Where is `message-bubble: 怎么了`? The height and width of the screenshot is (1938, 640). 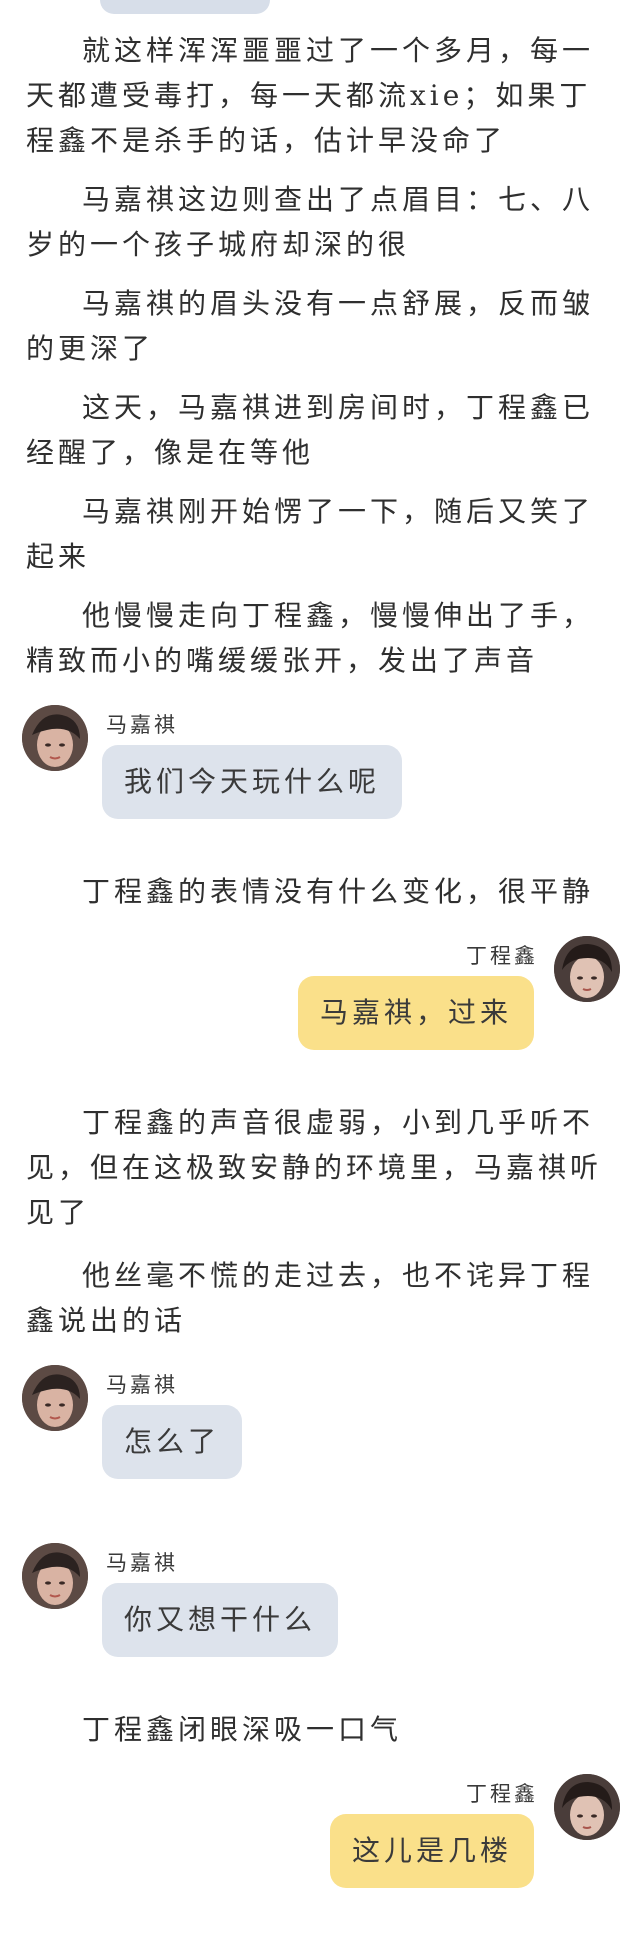
message-bubble: 怎么了 is located at coordinates (172, 1442).